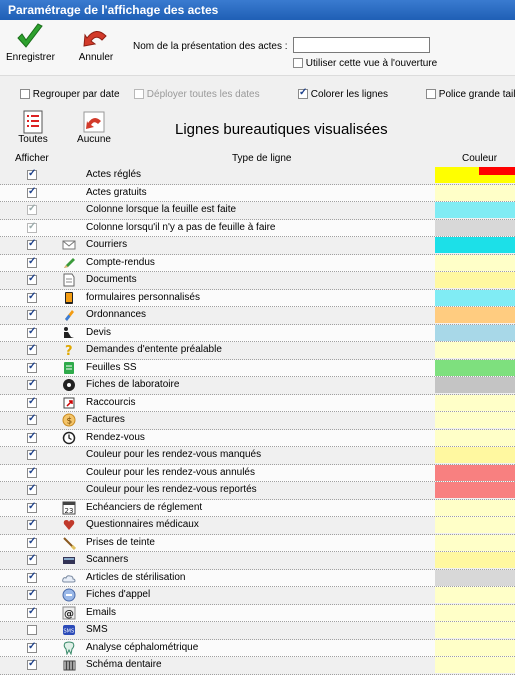 This screenshot has height=675, width=515. Describe the element at coordinates (257, 176) in the screenshot. I see `table-row: Actes réglés` at that location.